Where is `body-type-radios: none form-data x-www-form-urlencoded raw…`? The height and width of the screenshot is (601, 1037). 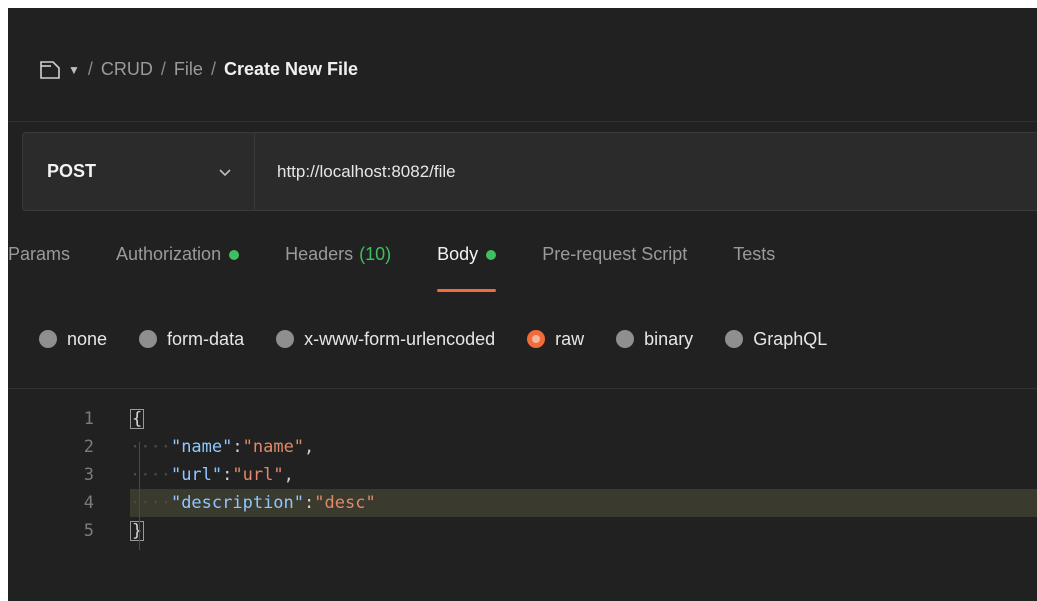 body-type-radios: none form-data x-www-form-urlencoded raw… is located at coordinates (449, 339).